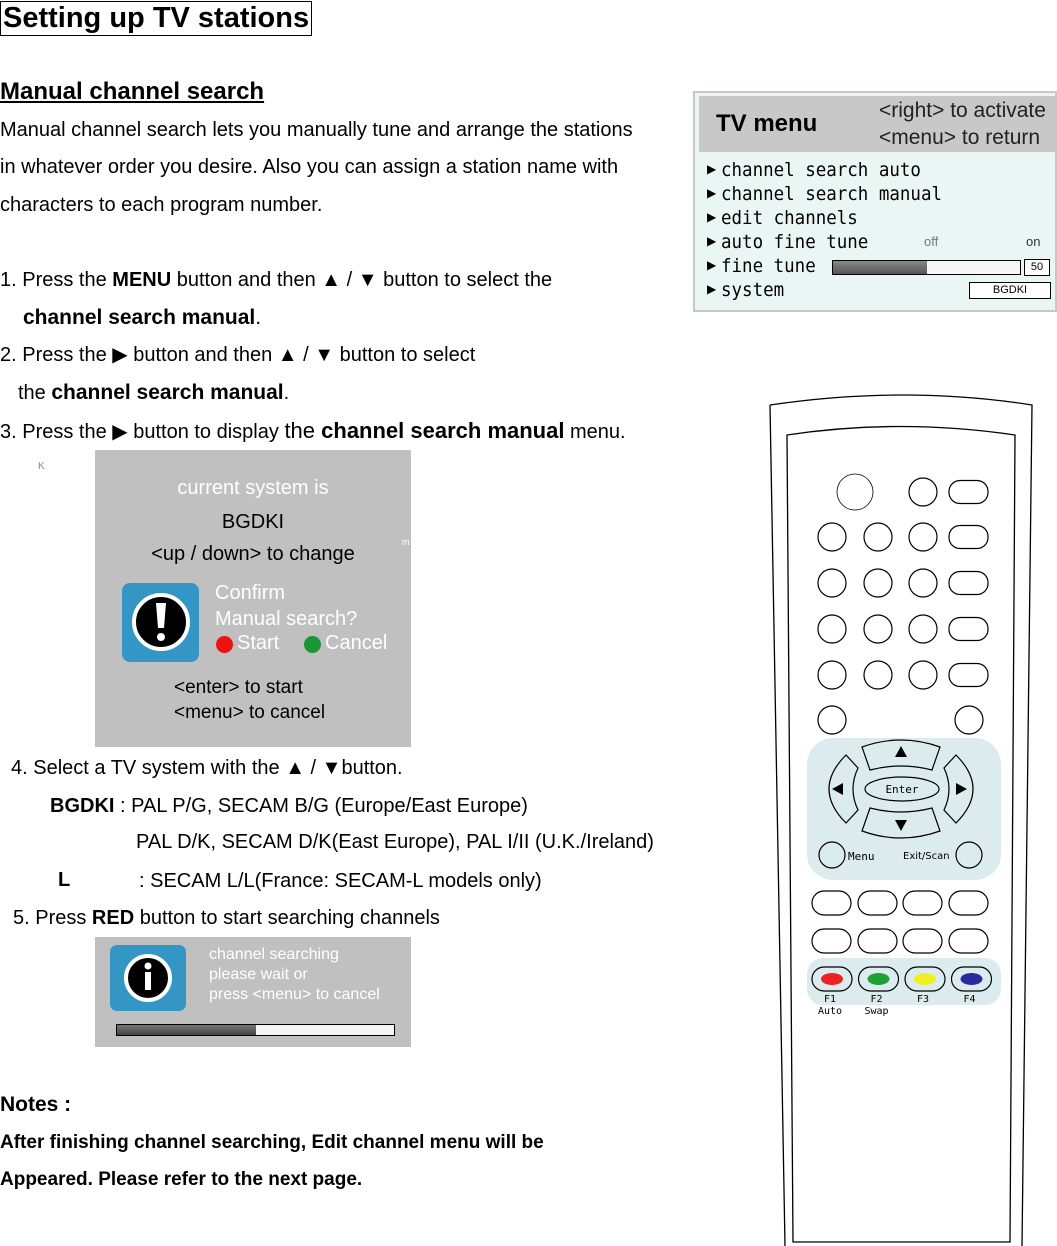 Image resolution: width=1057 pixels, height=1246 pixels. I want to click on f-key-label: F1, so click(830, 999).